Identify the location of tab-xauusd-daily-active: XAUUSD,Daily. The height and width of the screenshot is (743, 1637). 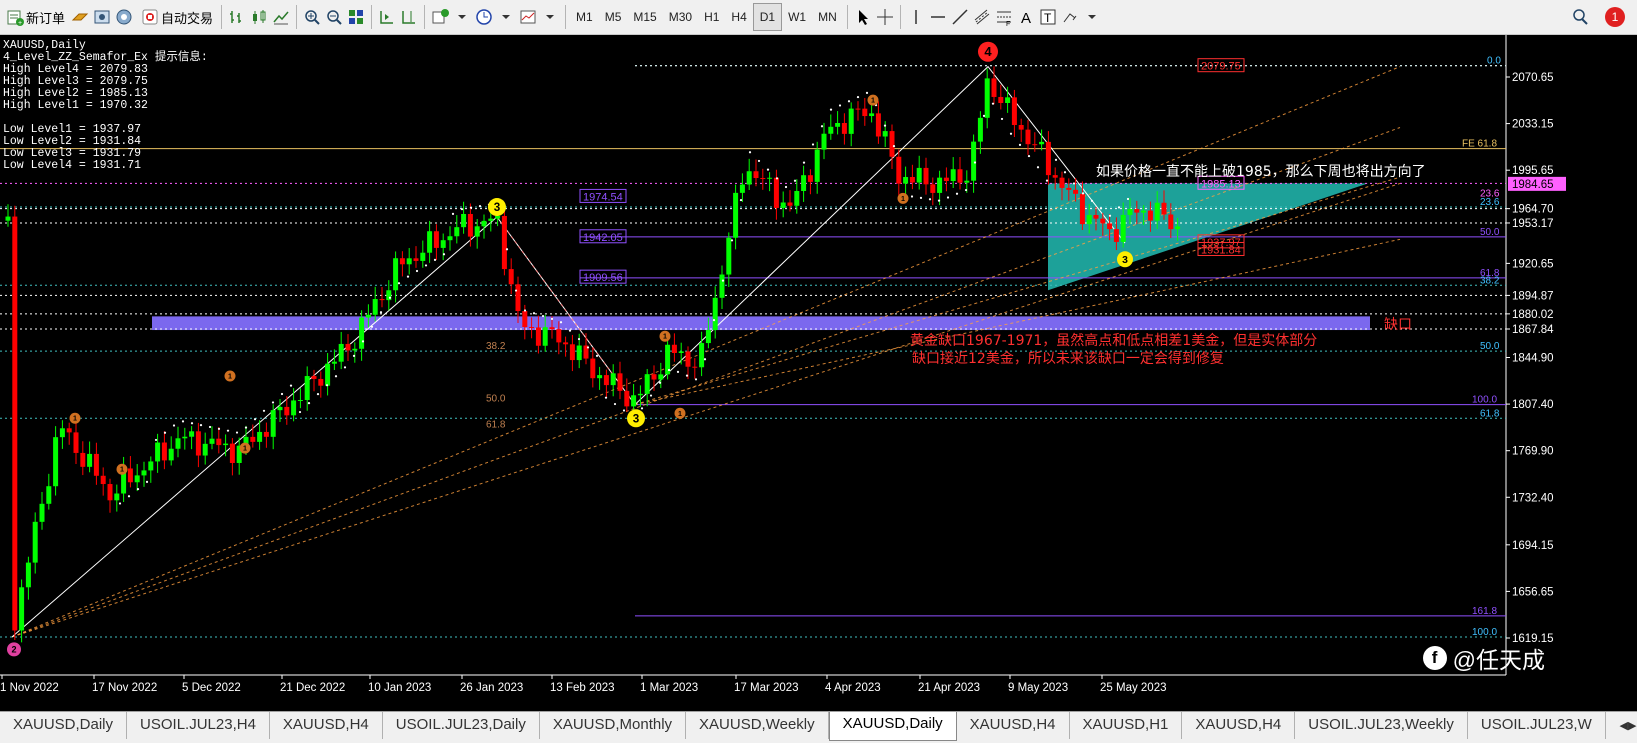
(892, 726).